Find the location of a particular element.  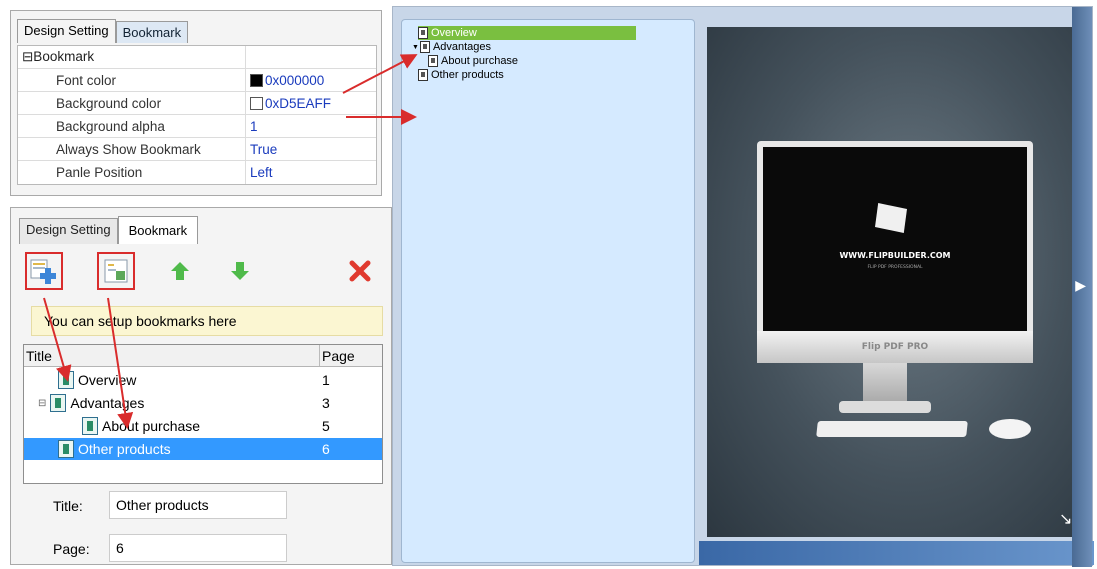

monitor-label: Flip PDF PRO is located at coordinates (895, 347).